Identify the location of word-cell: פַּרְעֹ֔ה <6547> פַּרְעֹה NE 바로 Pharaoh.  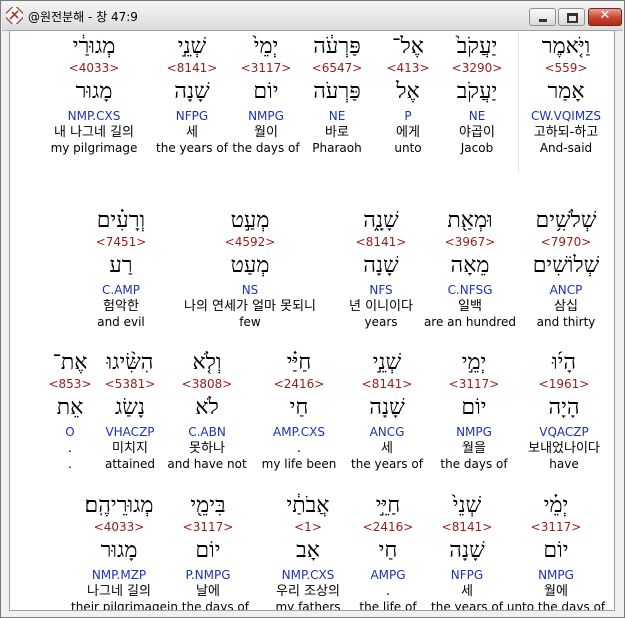
(337, 94).